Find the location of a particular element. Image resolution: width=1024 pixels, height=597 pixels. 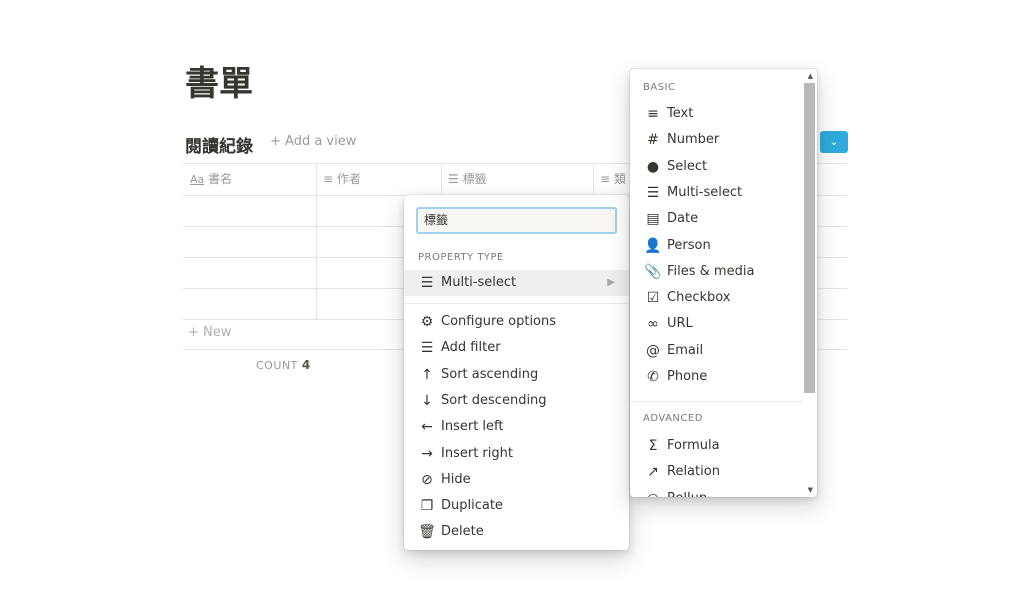

menu-item-hide: ⊘ Hide is located at coordinates (516, 480).